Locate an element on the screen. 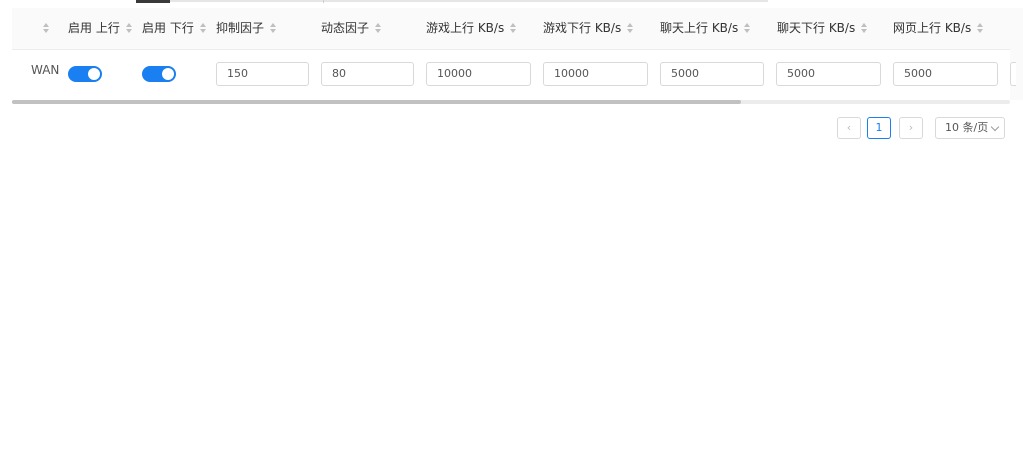  suppress-factor-input: 150 is located at coordinates (262, 74).